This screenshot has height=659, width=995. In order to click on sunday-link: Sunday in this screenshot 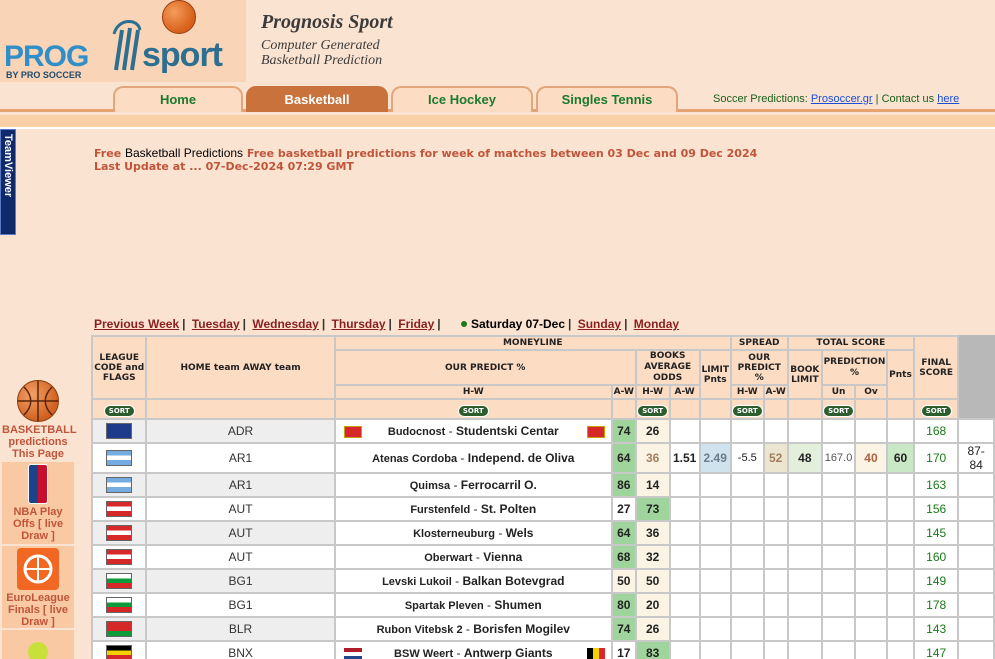, I will do `click(599, 324)`.